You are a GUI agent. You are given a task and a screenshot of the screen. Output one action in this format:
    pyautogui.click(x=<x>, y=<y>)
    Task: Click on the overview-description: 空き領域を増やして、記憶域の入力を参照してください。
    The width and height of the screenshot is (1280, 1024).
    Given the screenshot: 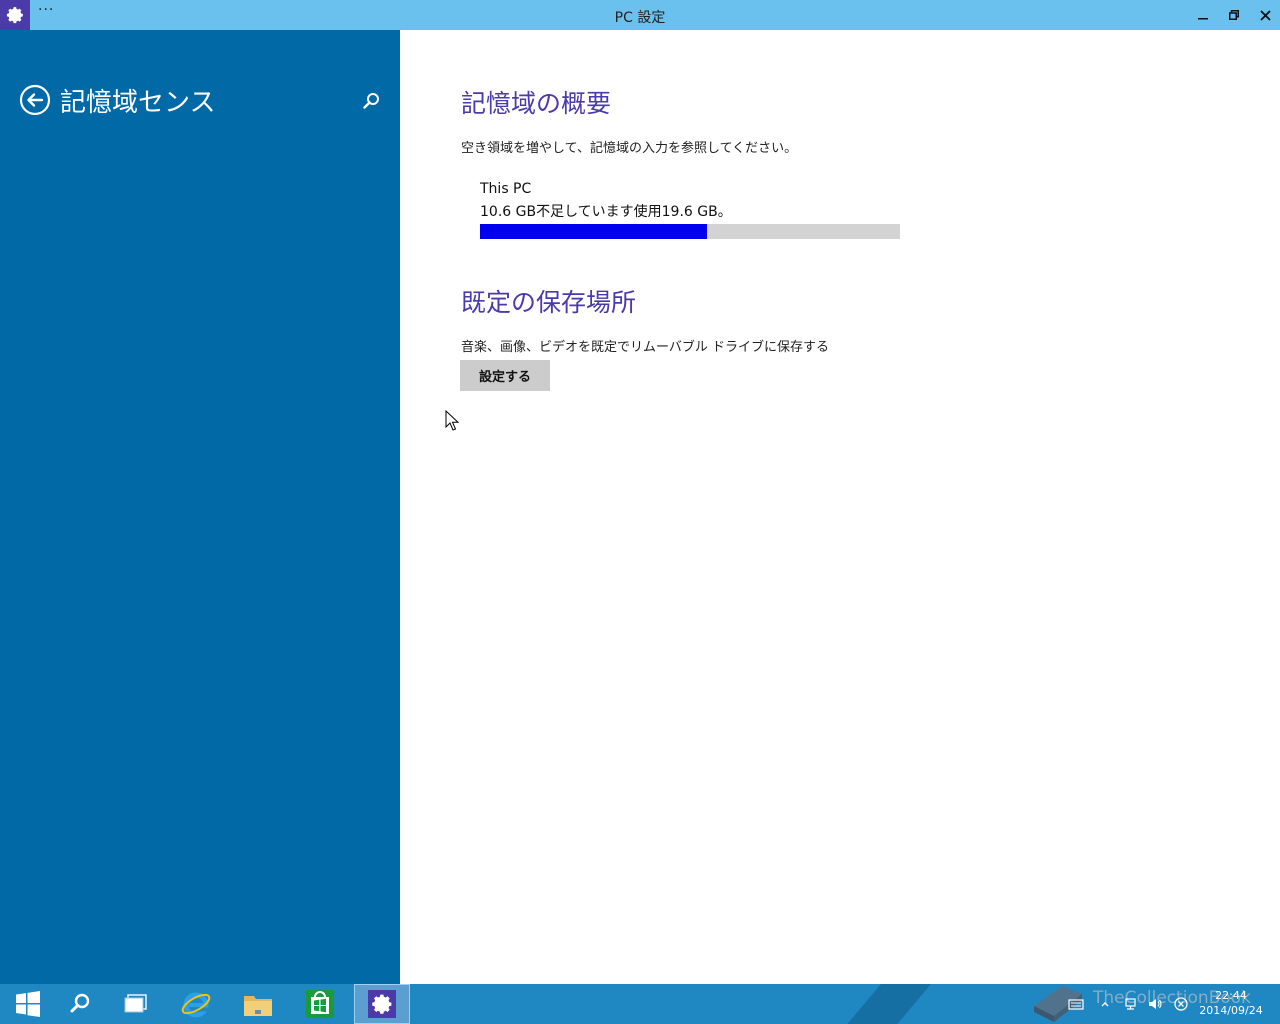 What is the action you would take?
    pyautogui.click(x=629, y=148)
    